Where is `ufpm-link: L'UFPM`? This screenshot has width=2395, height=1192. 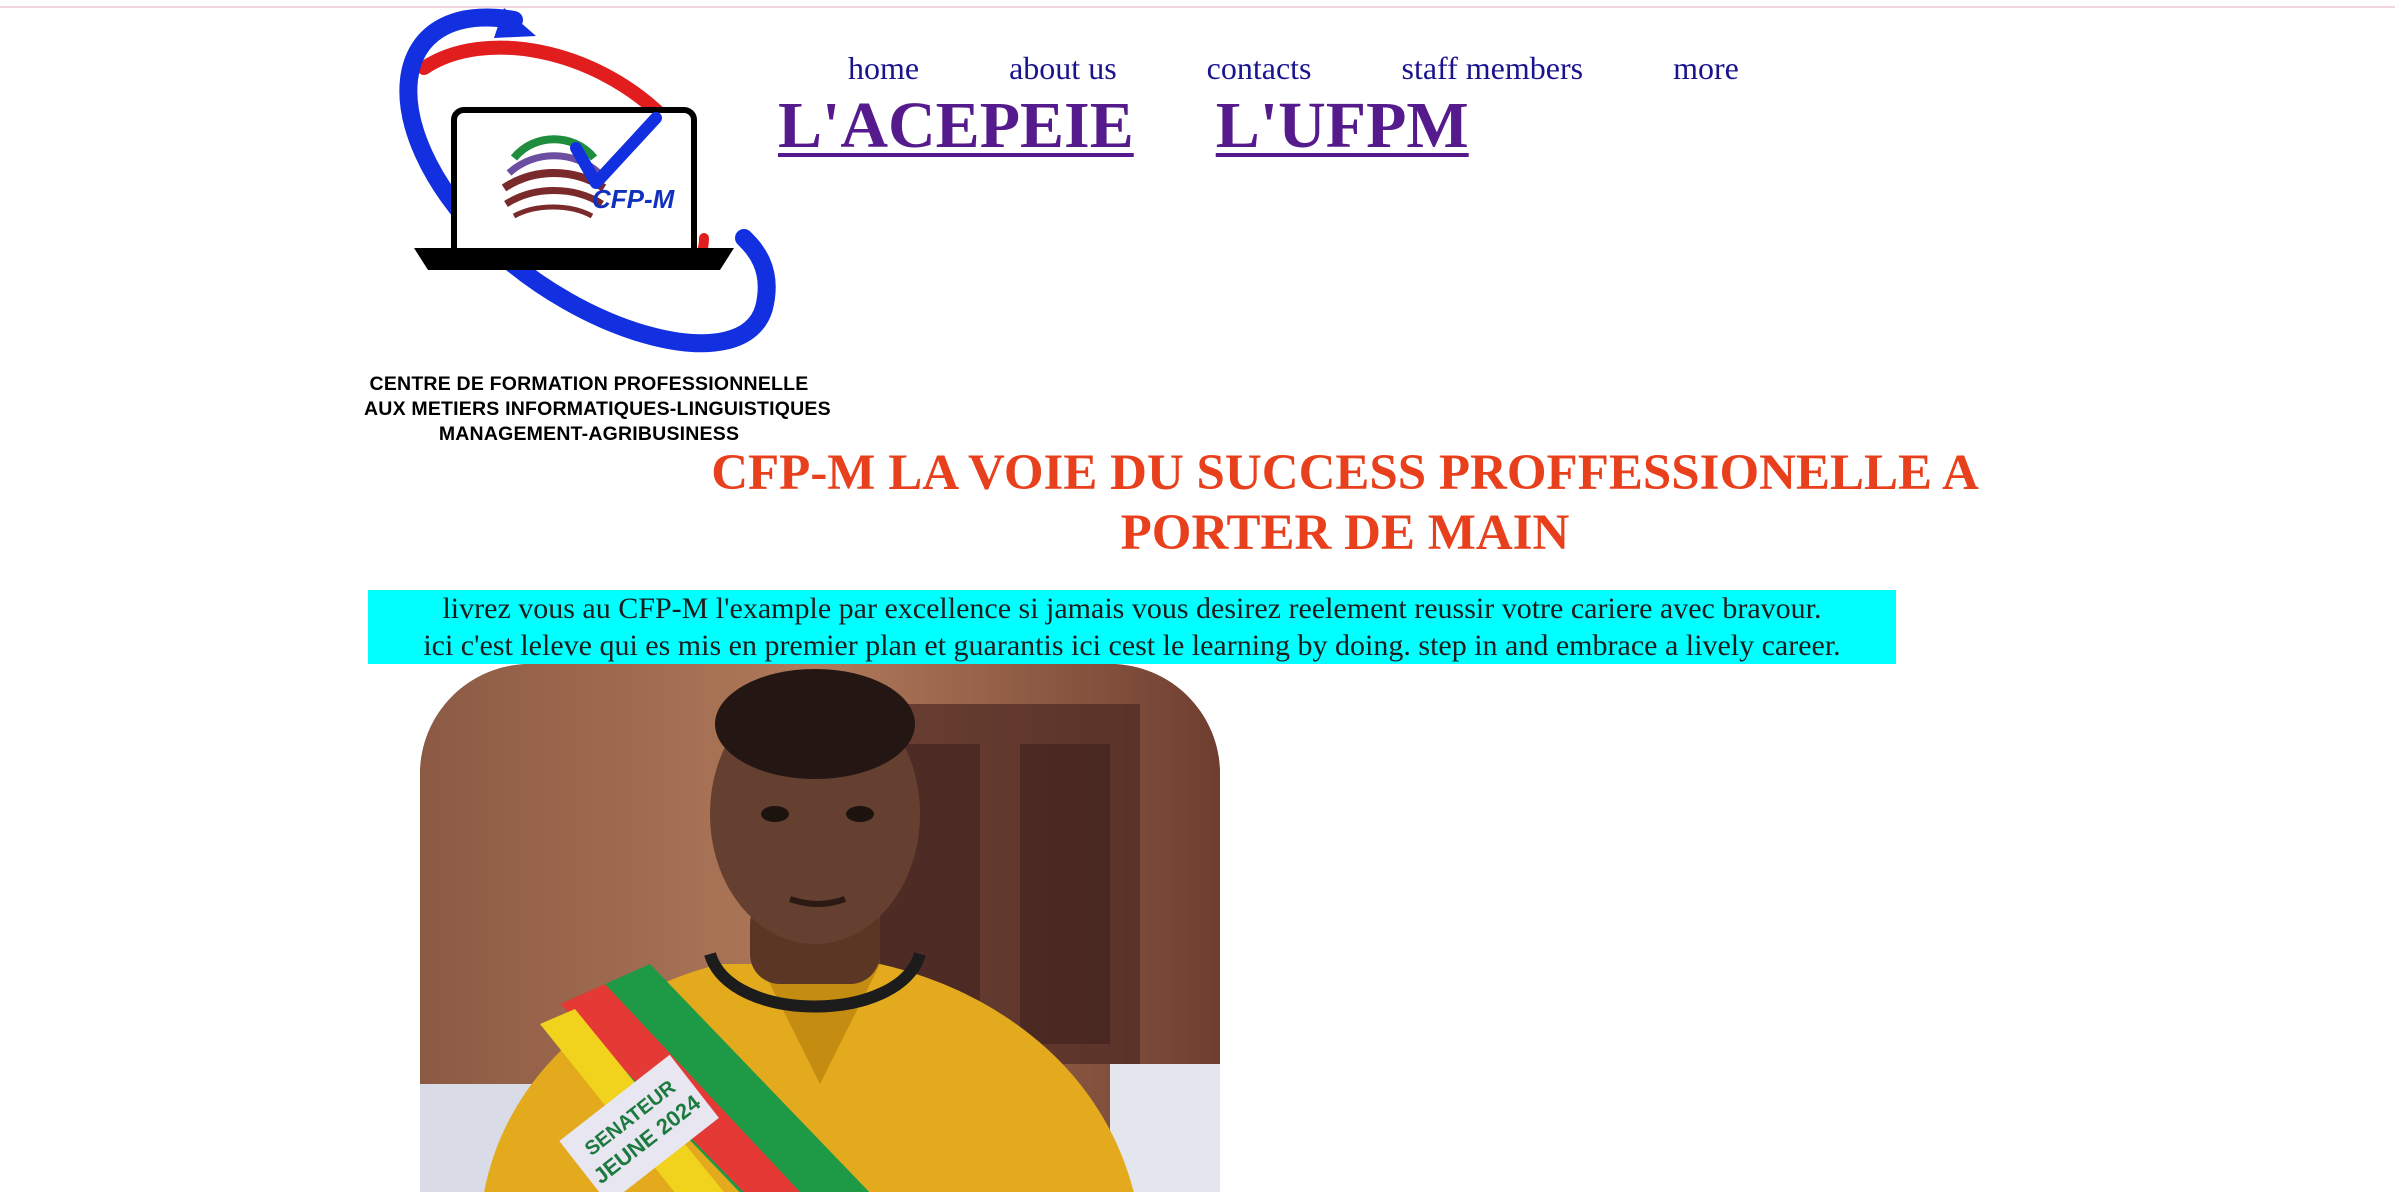 ufpm-link: L'UFPM is located at coordinates (1342, 126).